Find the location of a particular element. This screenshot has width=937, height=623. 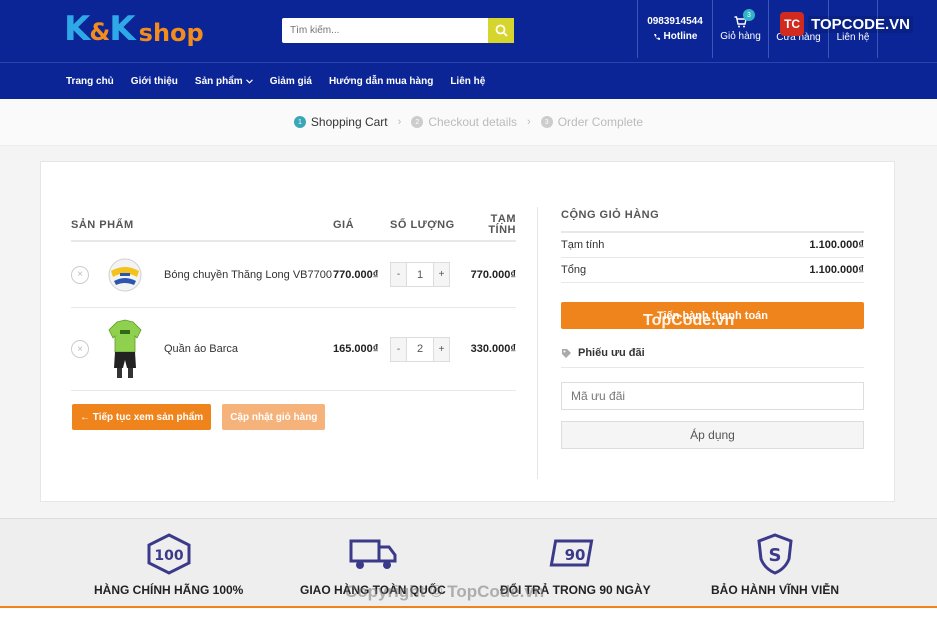

step-label: Order Complete is located at coordinates (600, 122).